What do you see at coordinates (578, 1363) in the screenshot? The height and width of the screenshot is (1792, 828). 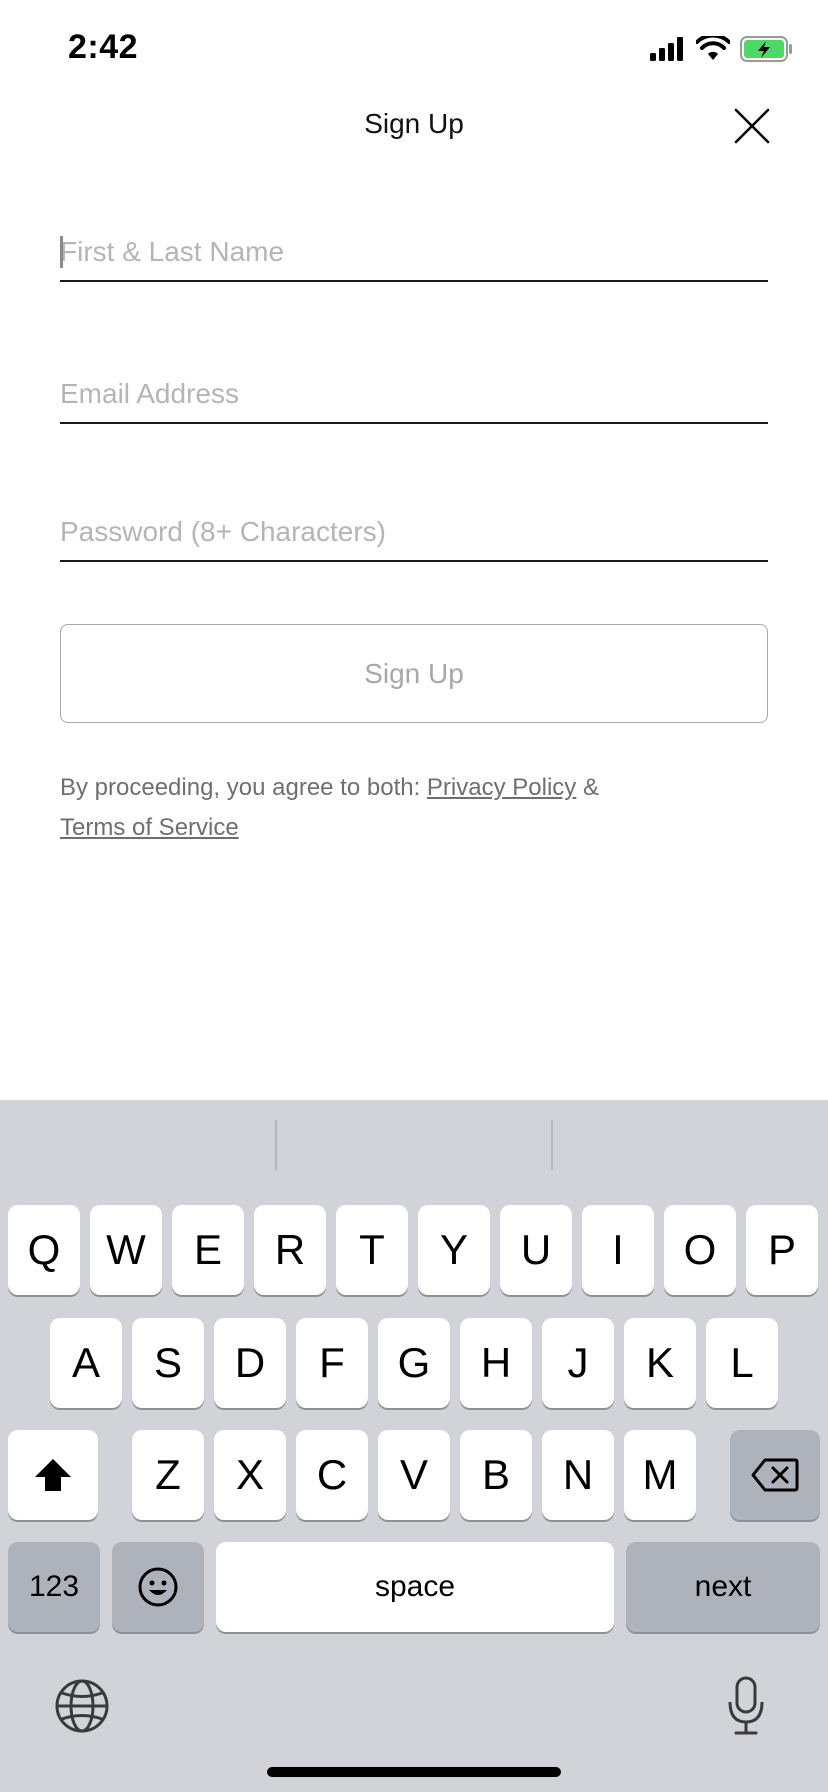 I see `key-j: J` at bounding box center [578, 1363].